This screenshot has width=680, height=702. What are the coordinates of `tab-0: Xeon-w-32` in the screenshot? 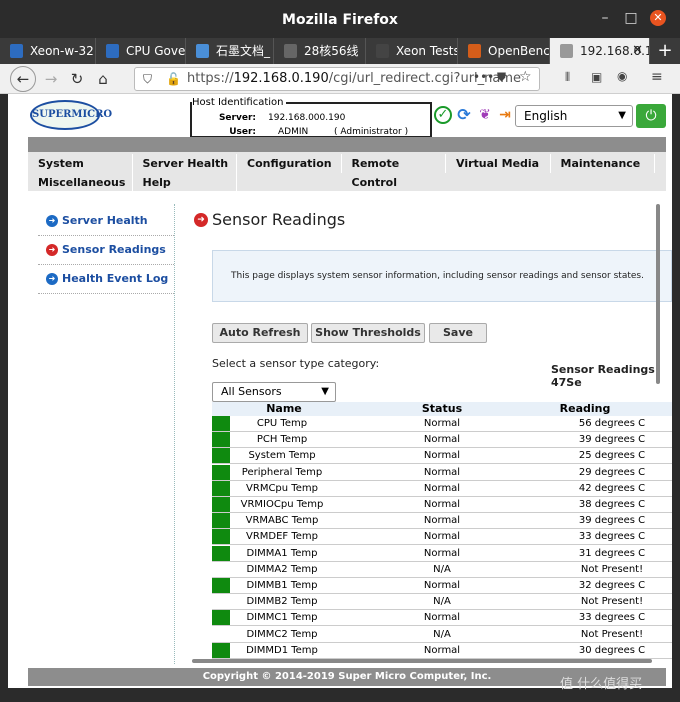 It's located at (48, 51).